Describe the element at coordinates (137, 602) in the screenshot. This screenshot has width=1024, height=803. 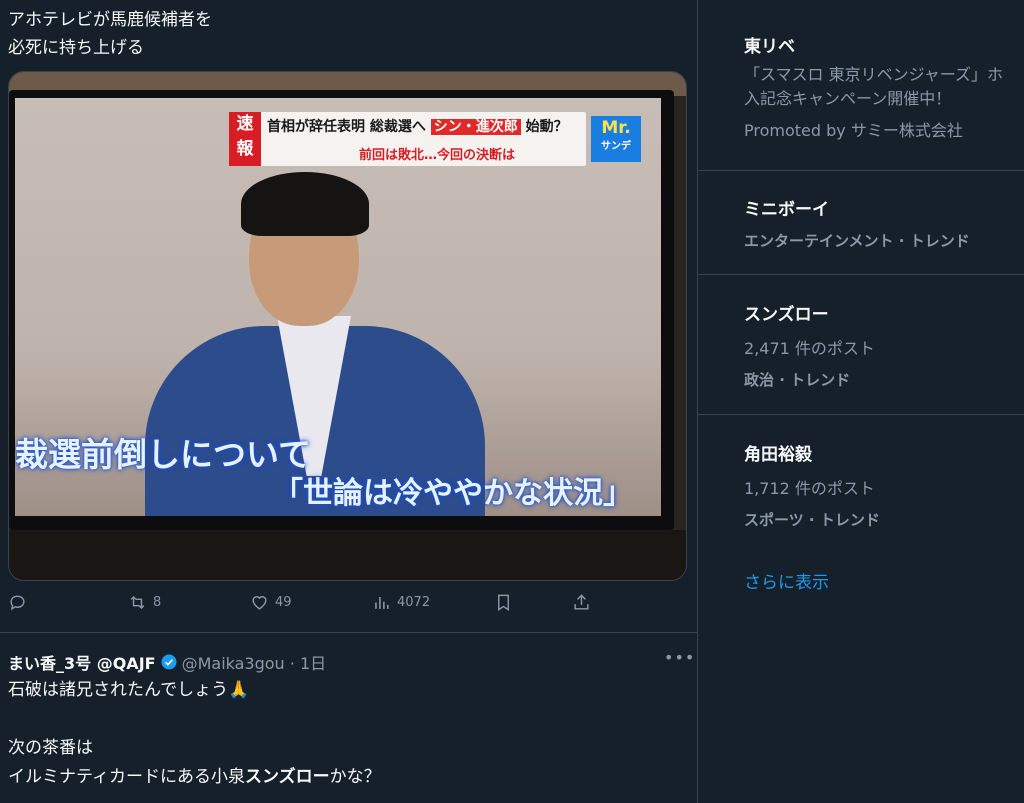
I see `retweet-icon` at that location.